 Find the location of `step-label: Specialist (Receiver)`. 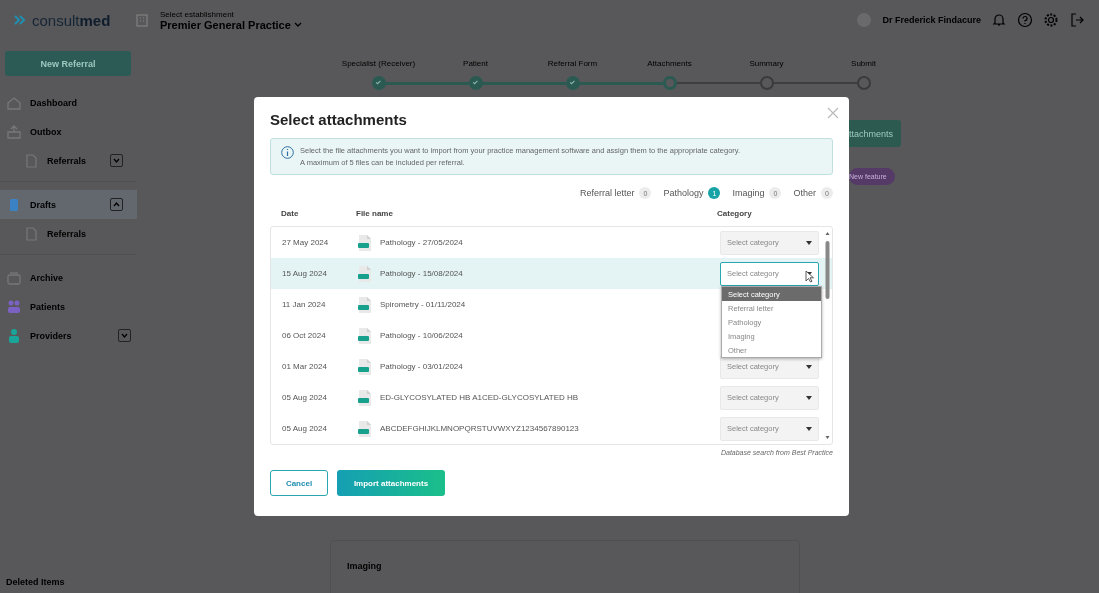

step-label: Specialist (Receiver) is located at coordinates (378, 63).